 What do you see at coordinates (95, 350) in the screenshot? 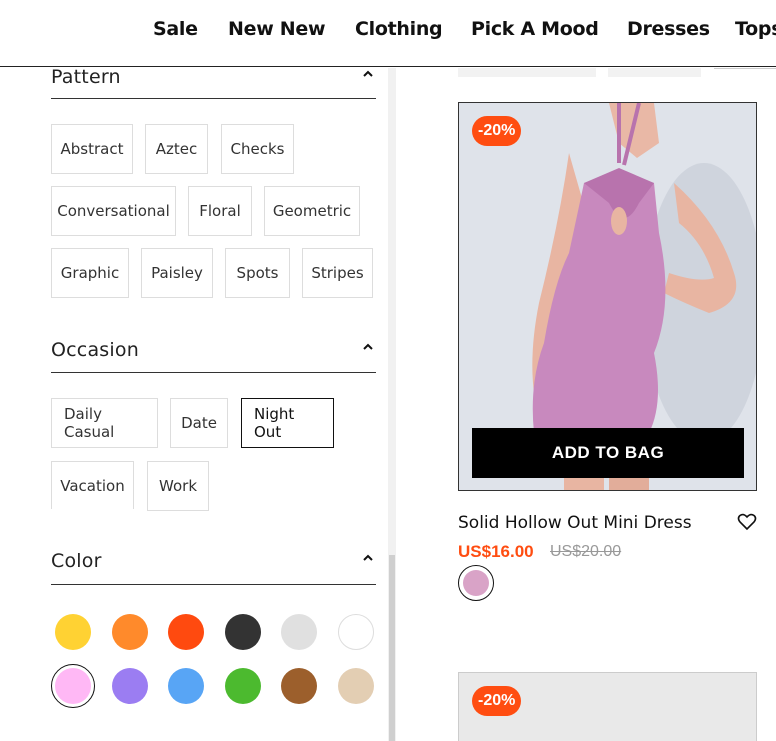
I see `occasion-section-title: Occasion` at bounding box center [95, 350].